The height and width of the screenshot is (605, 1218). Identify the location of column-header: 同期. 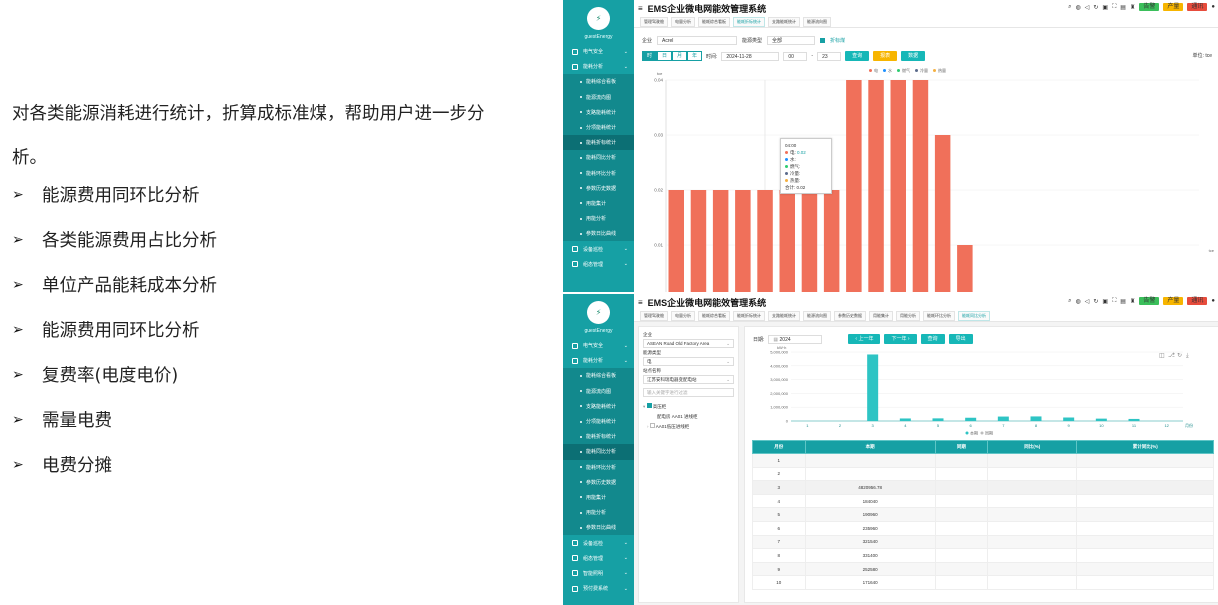
(961, 447).